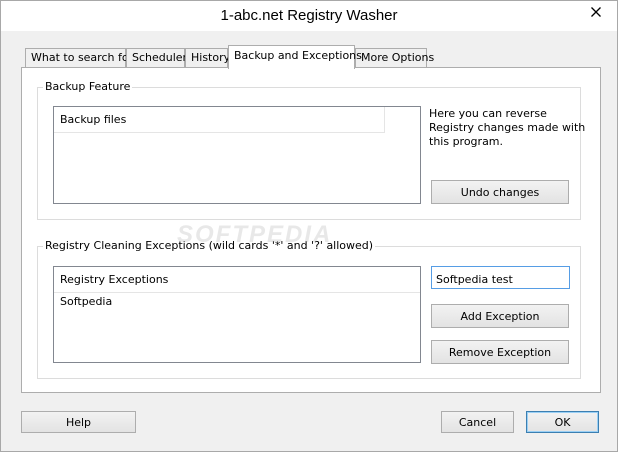  Describe the element at coordinates (477, 422) in the screenshot. I see `cancel-button: Cancel` at that location.